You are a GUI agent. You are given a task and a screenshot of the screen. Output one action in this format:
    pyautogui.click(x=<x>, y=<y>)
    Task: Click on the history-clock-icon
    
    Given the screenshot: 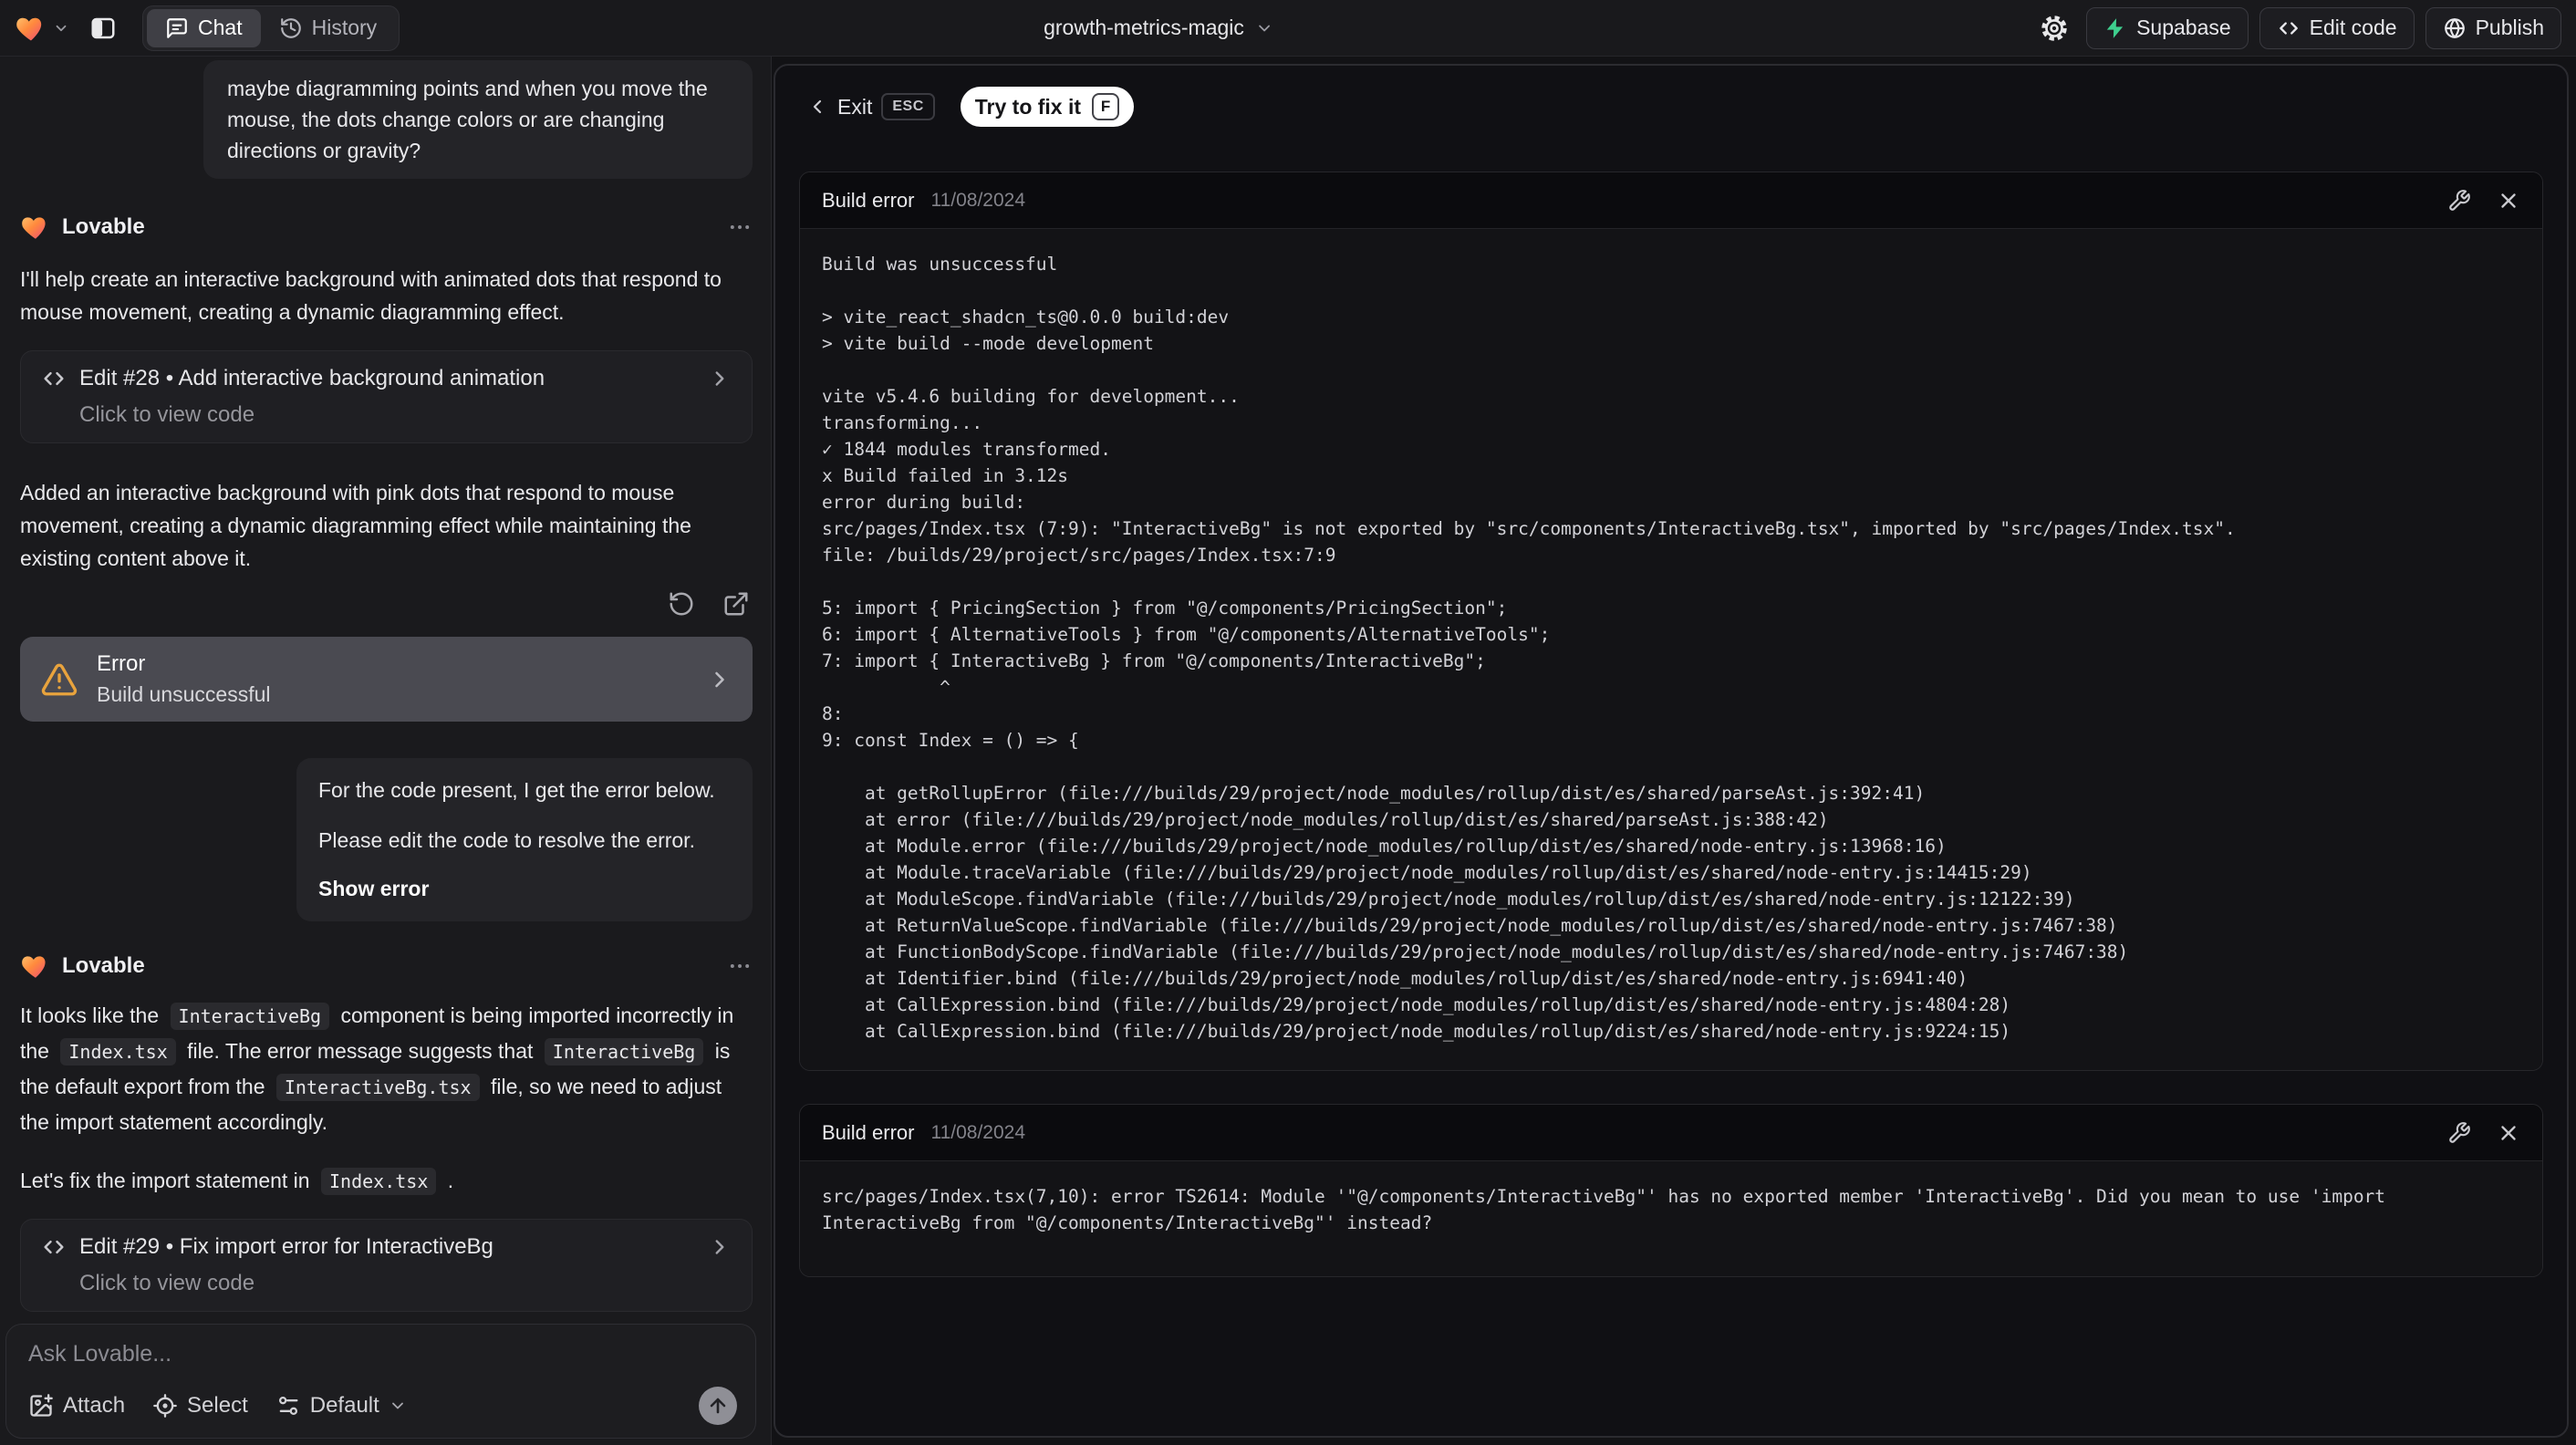 What is the action you would take?
    pyautogui.click(x=291, y=28)
    